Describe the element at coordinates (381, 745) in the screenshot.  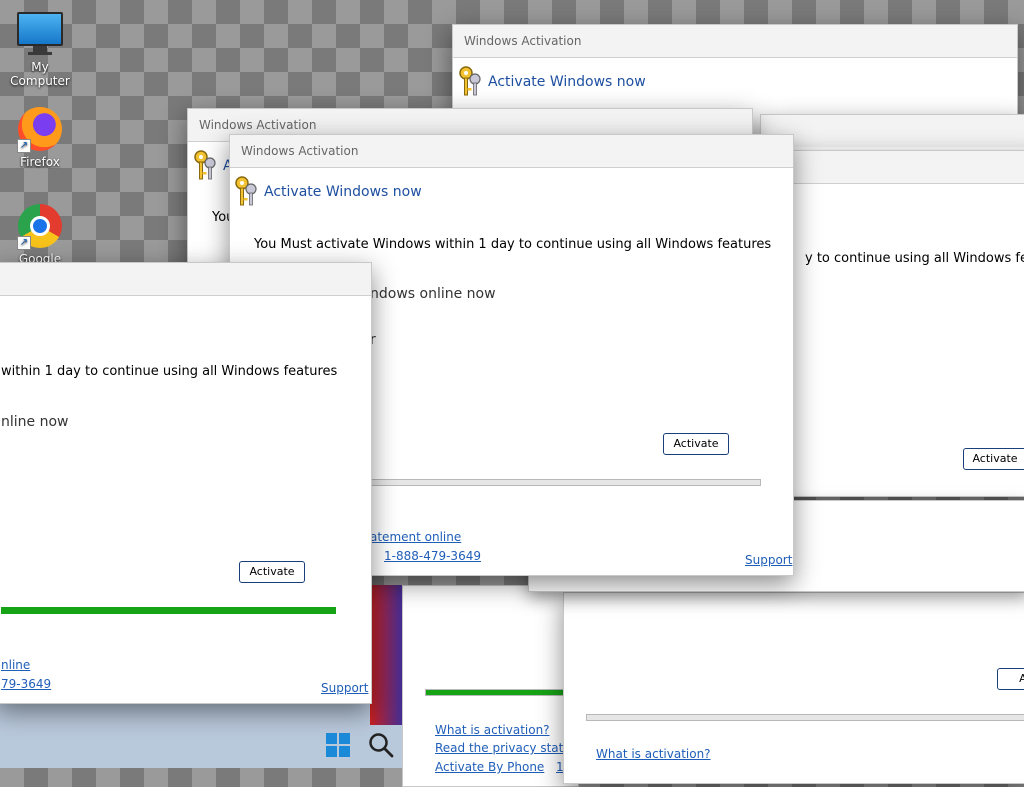
I see `search-icon` at that location.